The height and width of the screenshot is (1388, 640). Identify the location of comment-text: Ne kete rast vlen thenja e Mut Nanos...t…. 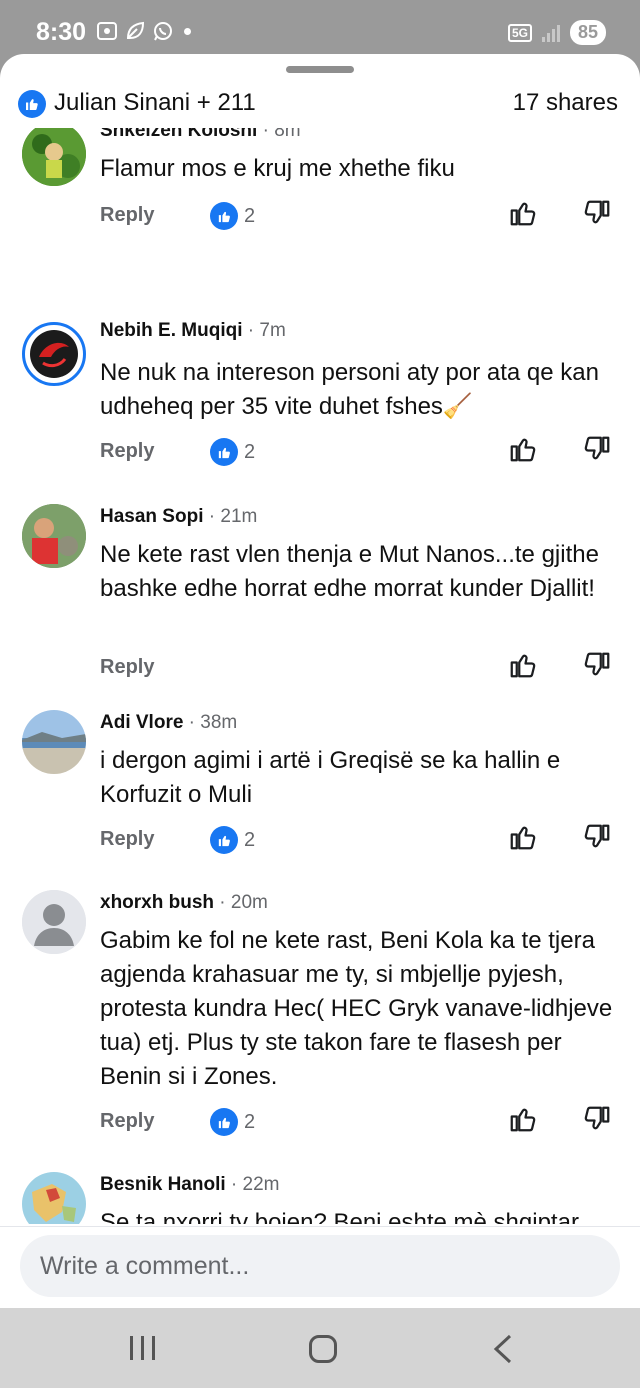
(349, 571).